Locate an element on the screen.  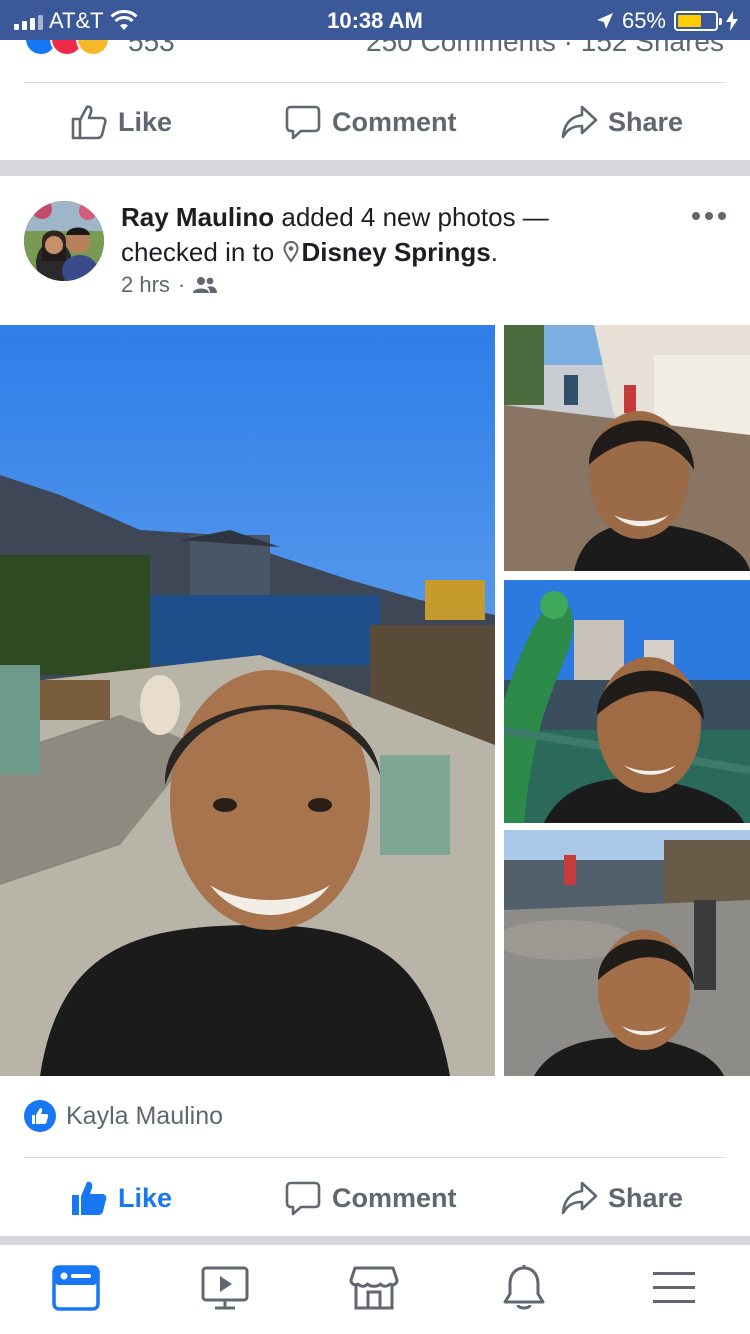
thumbs-up-icon is located at coordinates (89, 122).